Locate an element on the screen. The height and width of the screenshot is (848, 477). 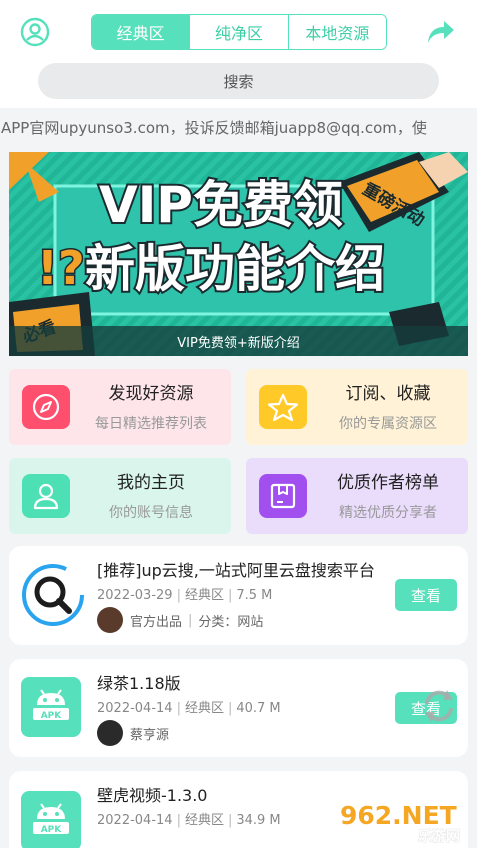
item-meta: 2022-03-29 | 经典区 | 7.5 M is located at coordinates (185, 595).